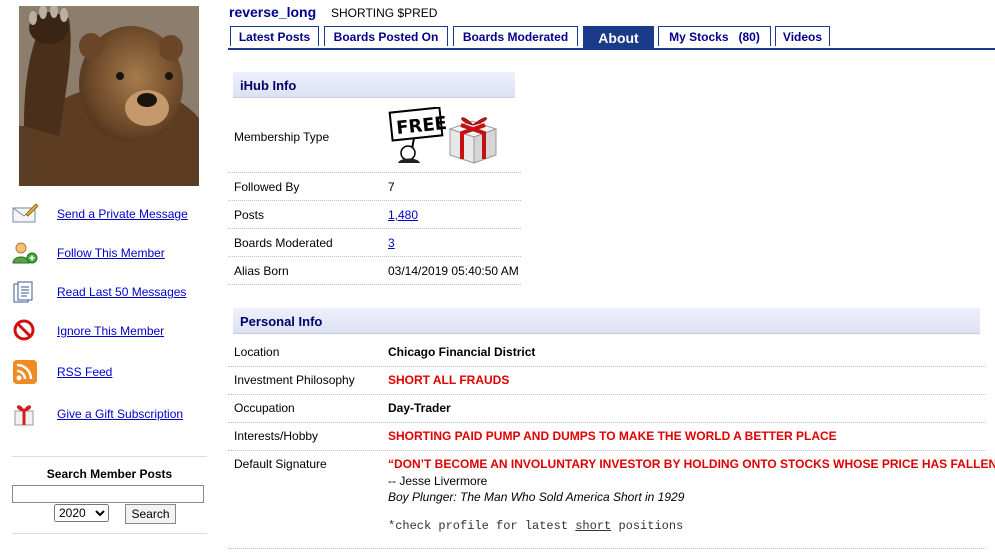  I want to click on alias-born-row: Alias Born 03/14/2019 05:40:50 AM, so click(374, 271).